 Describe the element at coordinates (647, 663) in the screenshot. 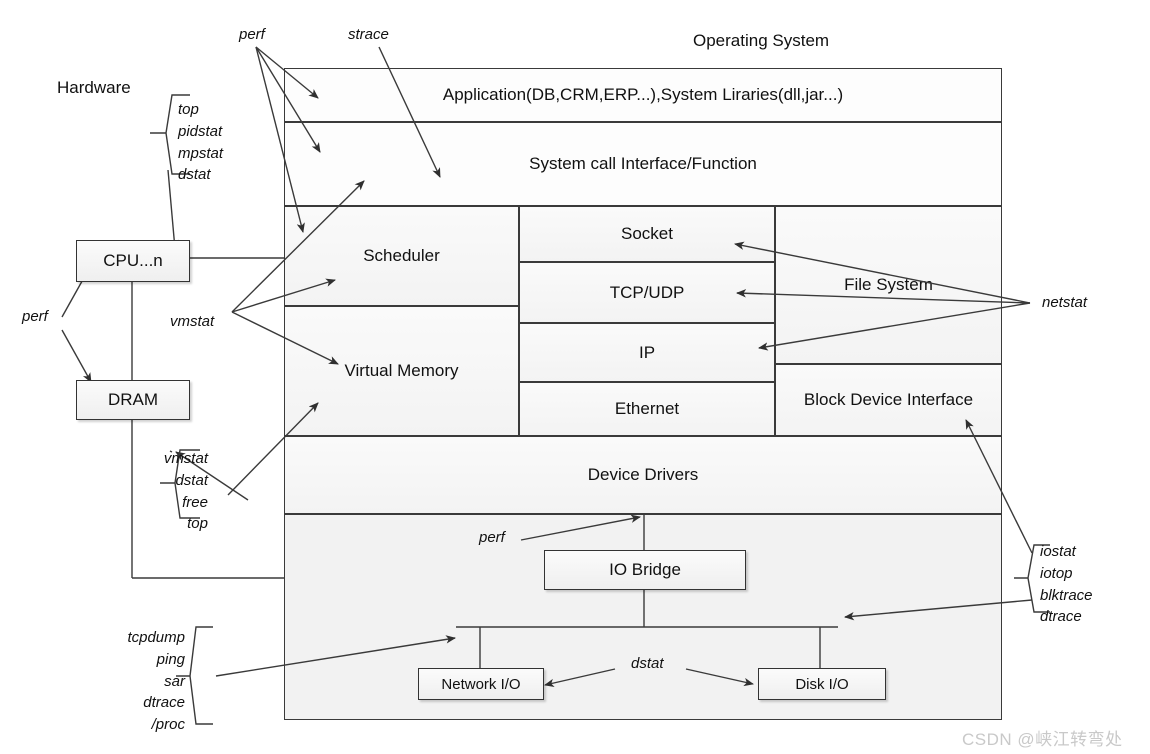

I see `tool-label-dstat-bottom: dstat` at that location.